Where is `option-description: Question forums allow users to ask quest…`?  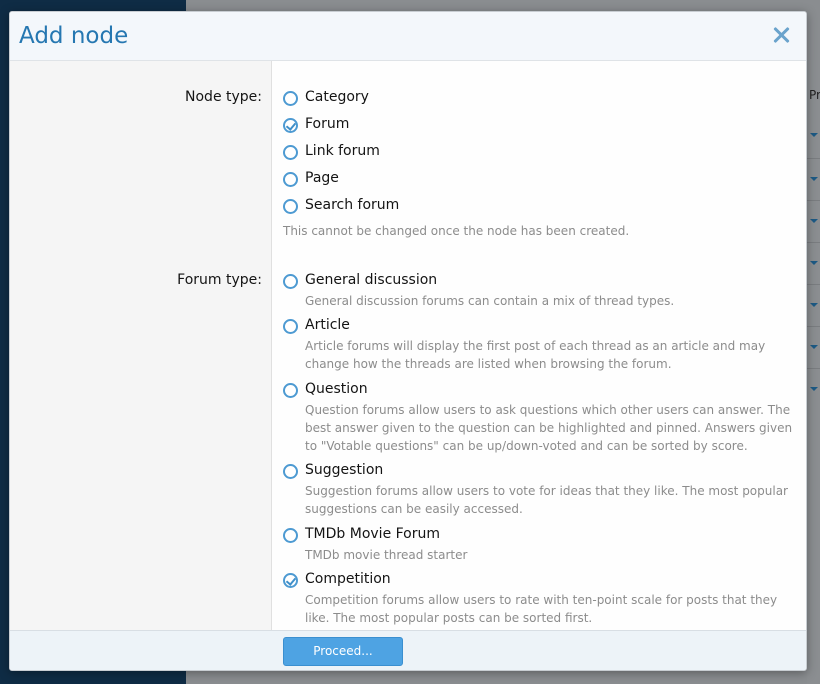 option-description: Question forums allow users to ask quest… is located at coordinates (549, 428).